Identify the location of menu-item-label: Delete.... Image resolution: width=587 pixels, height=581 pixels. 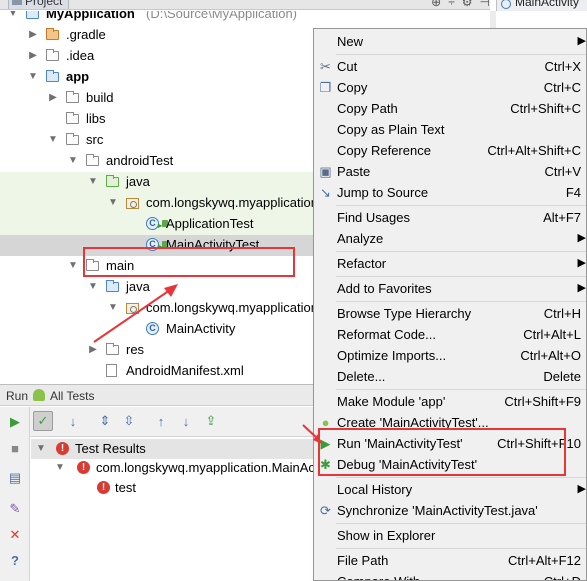
(361, 376).